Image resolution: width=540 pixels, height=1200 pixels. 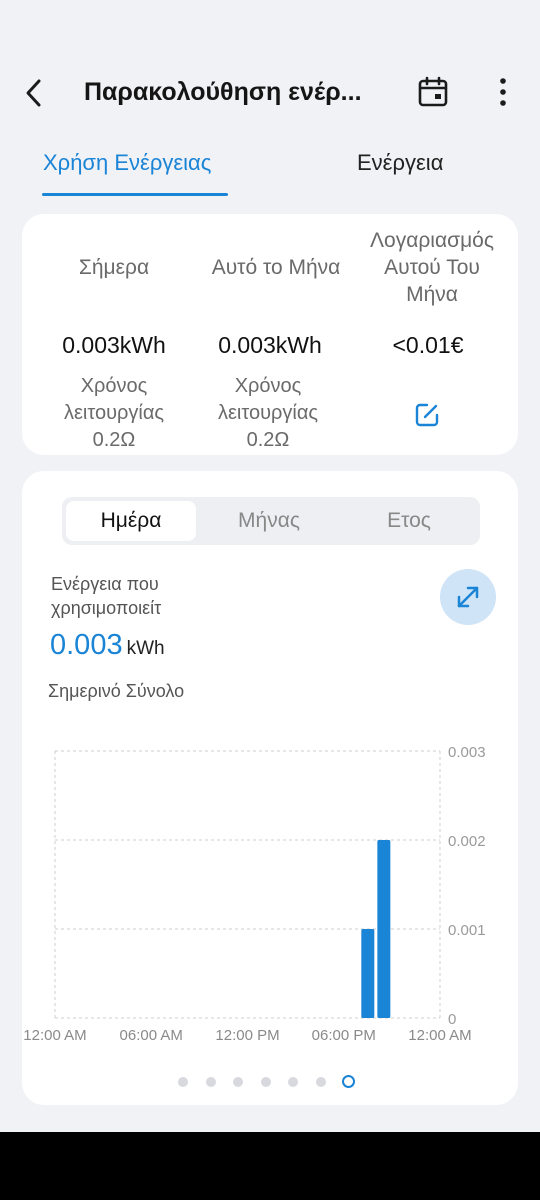 I want to click on more-options-button, so click(x=503, y=92).